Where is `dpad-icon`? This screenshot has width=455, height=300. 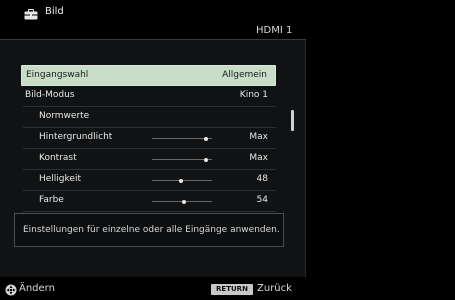 dpad-icon is located at coordinates (11, 290).